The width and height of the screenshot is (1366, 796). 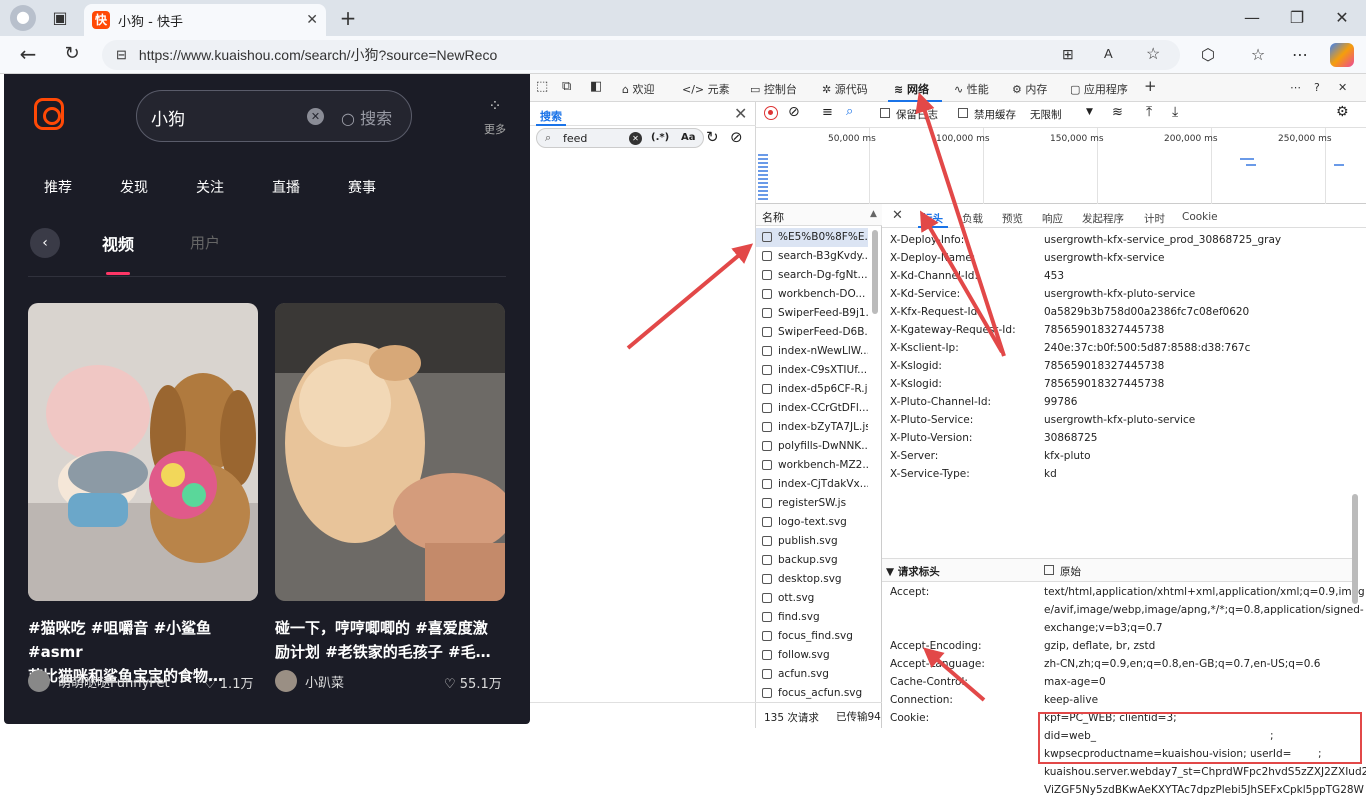 I want to click on request-row: focus_find.svg, so click(x=812, y=636).